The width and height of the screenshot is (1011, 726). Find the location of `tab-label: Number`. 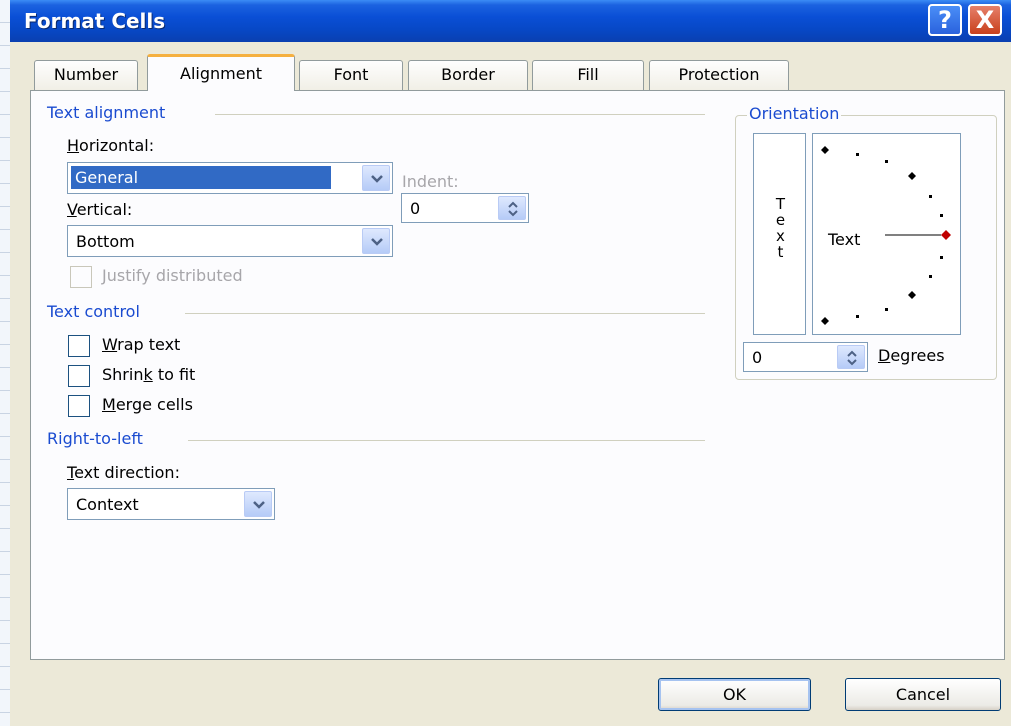

tab-label: Number is located at coordinates (86, 74).